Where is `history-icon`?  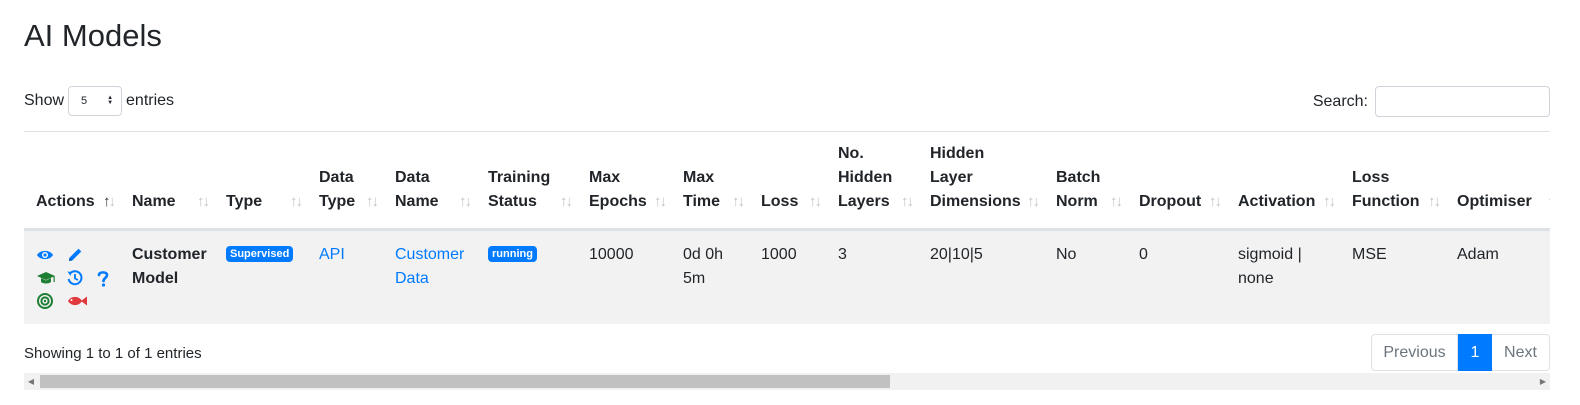
history-icon is located at coordinates (81, 277).